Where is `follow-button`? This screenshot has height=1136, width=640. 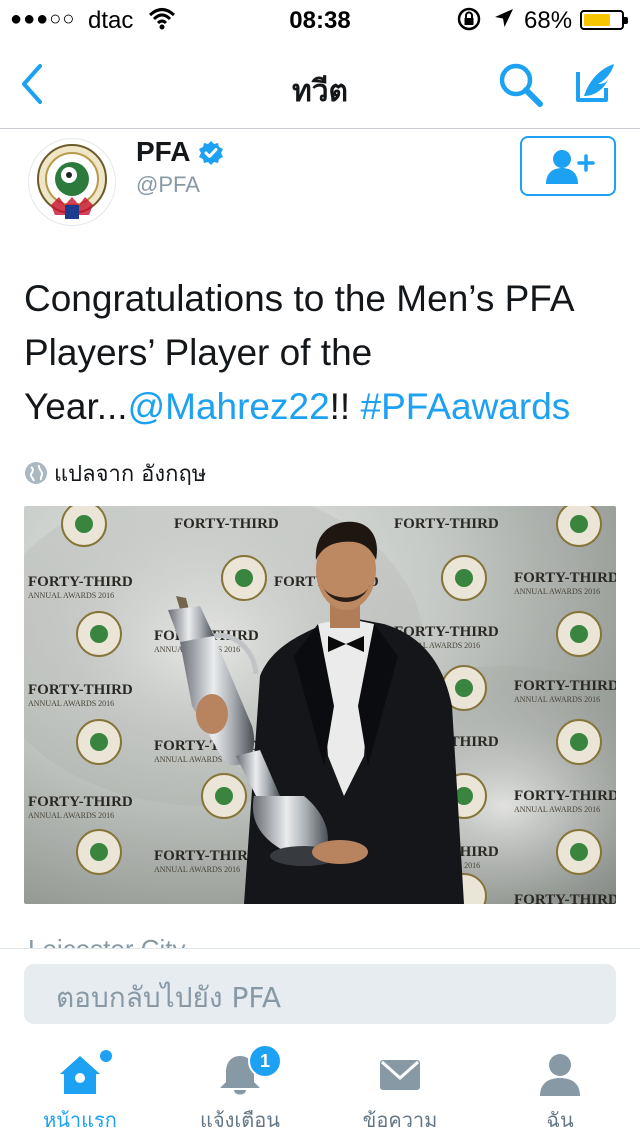
follow-button is located at coordinates (568, 166).